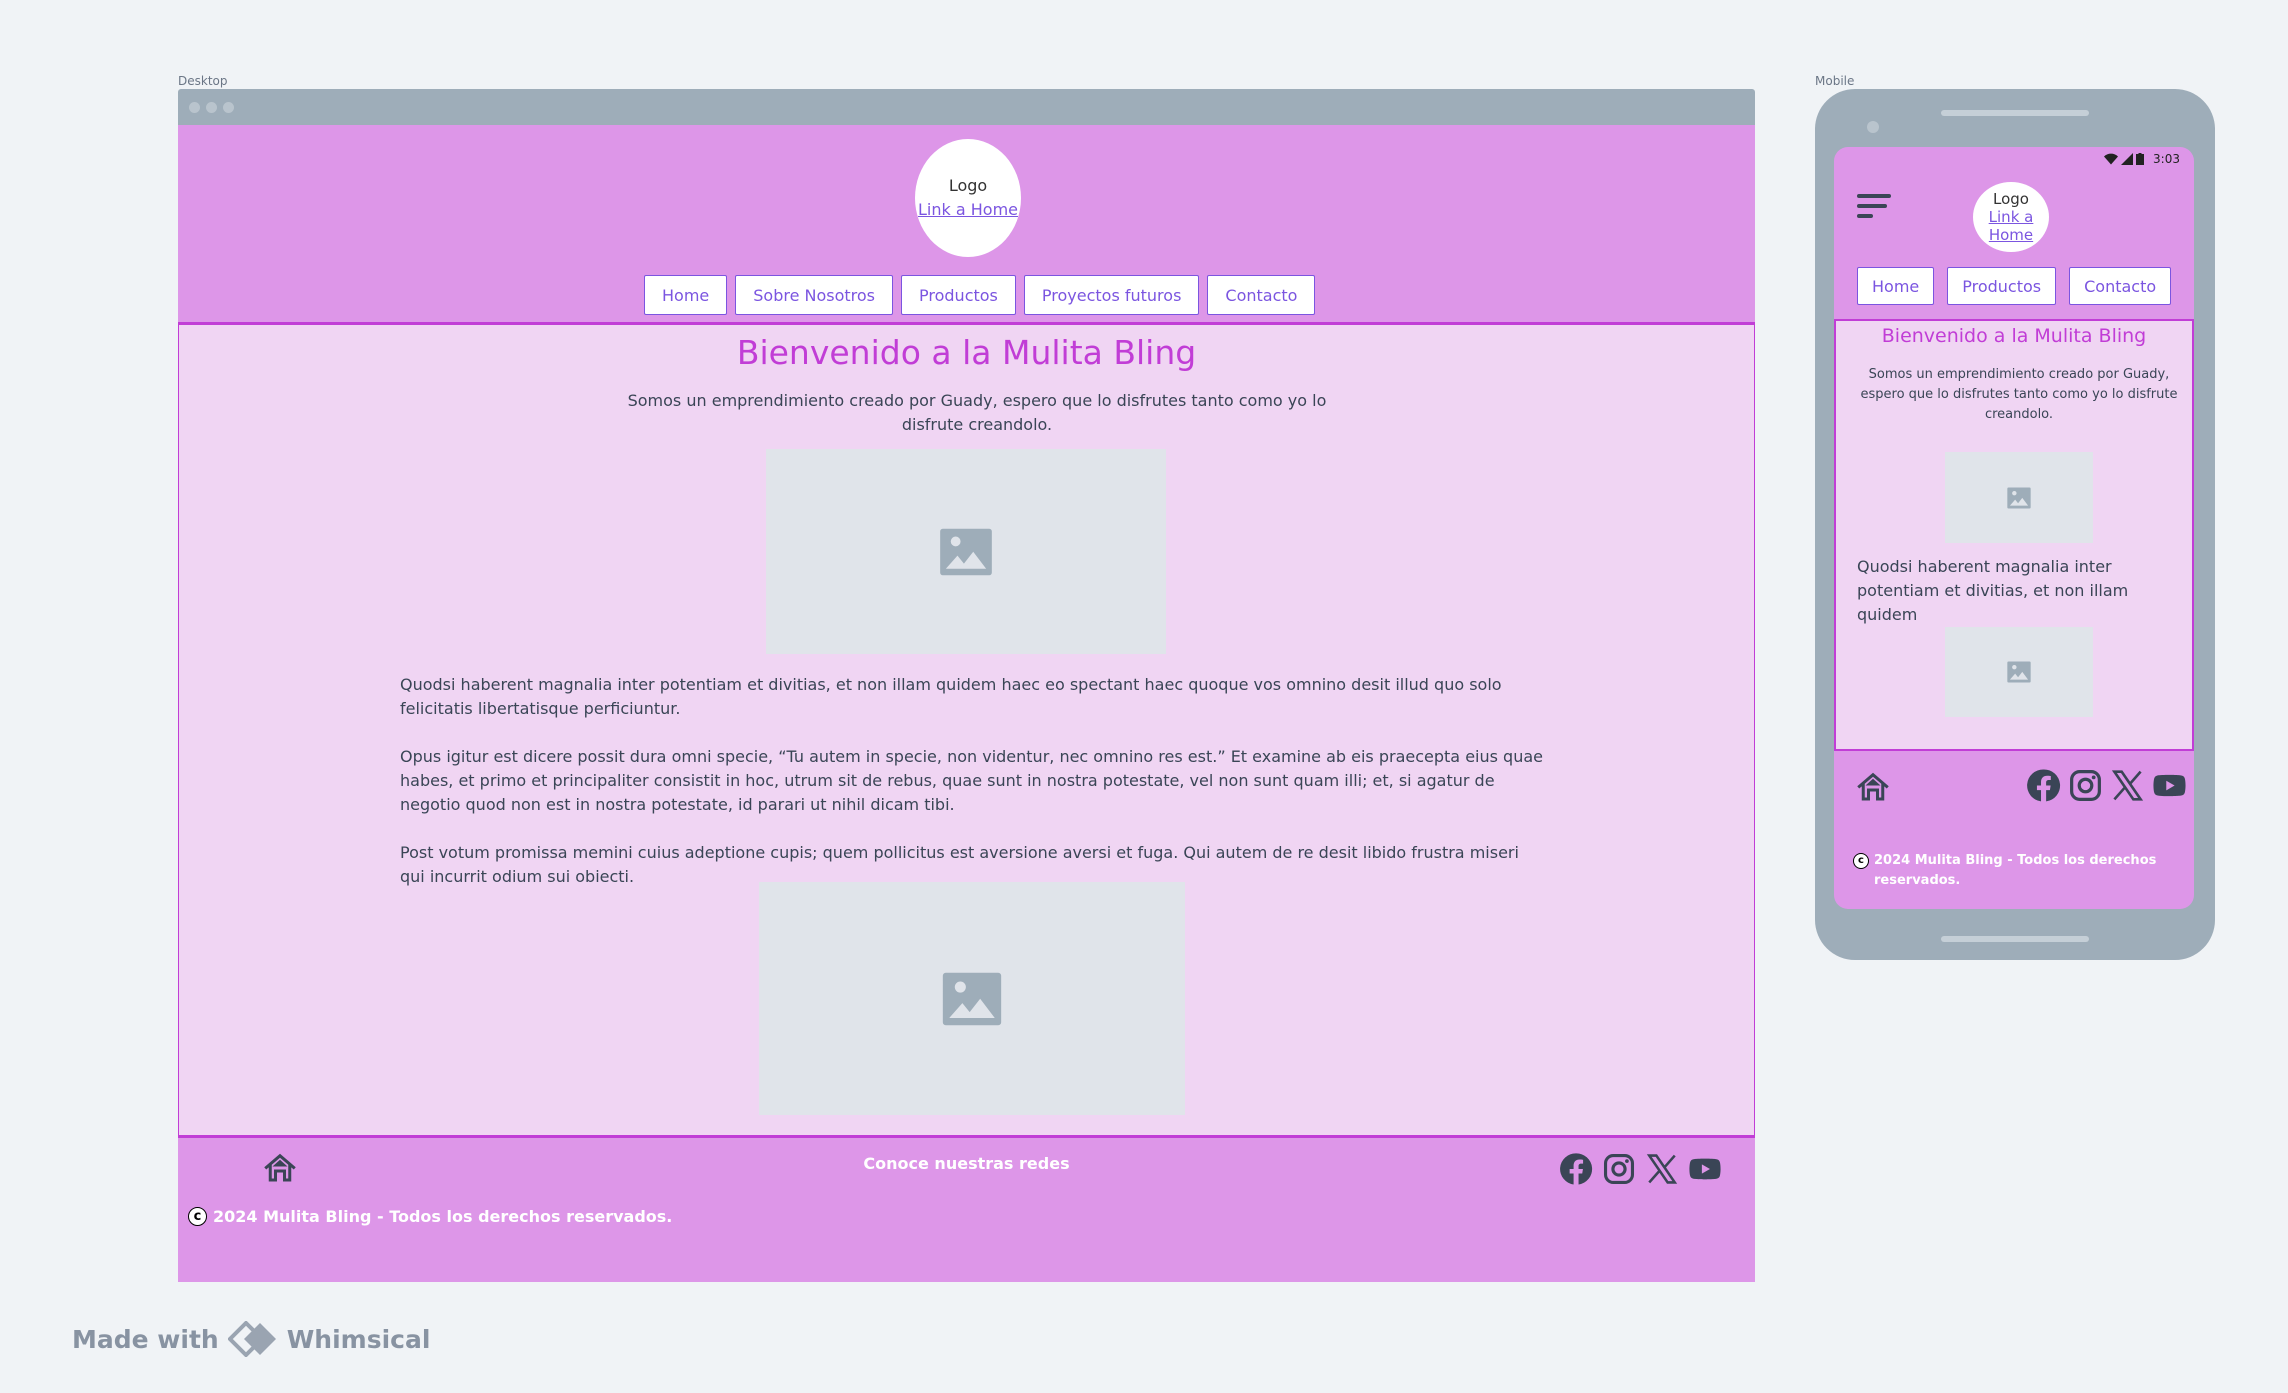  What do you see at coordinates (358, 1339) in the screenshot?
I see `whimsical-brand-text: Whimsical` at bounding box center [358, 1339].